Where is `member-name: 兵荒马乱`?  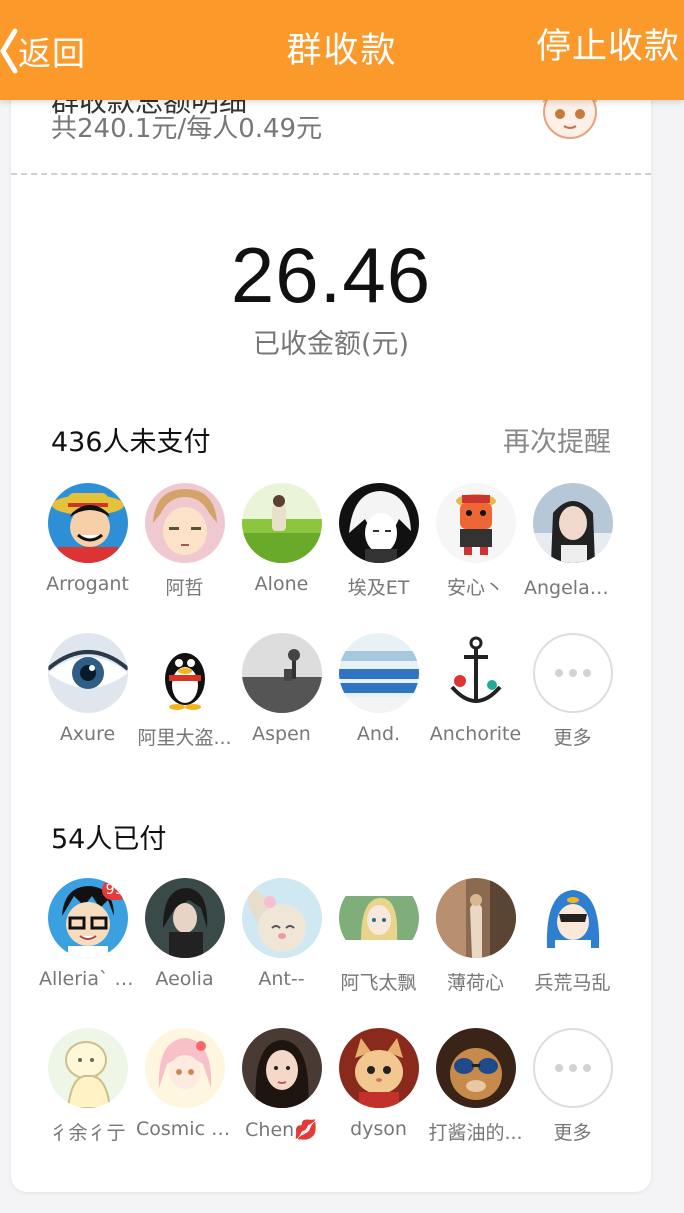
member-name: 兵荒马乱 is located at coordinates (572, 983).